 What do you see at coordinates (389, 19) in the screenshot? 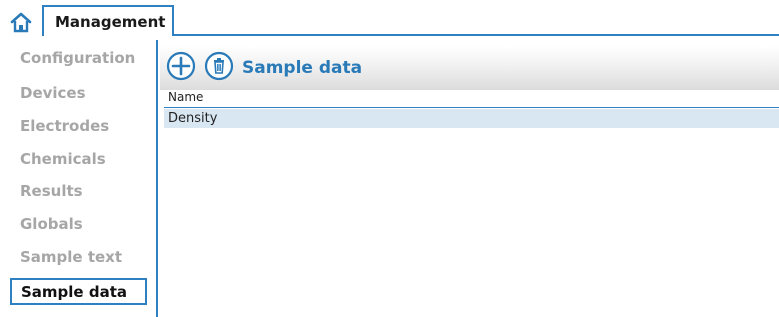
I see `top-navigation-bar: Management` at bounding box center [389, 19].